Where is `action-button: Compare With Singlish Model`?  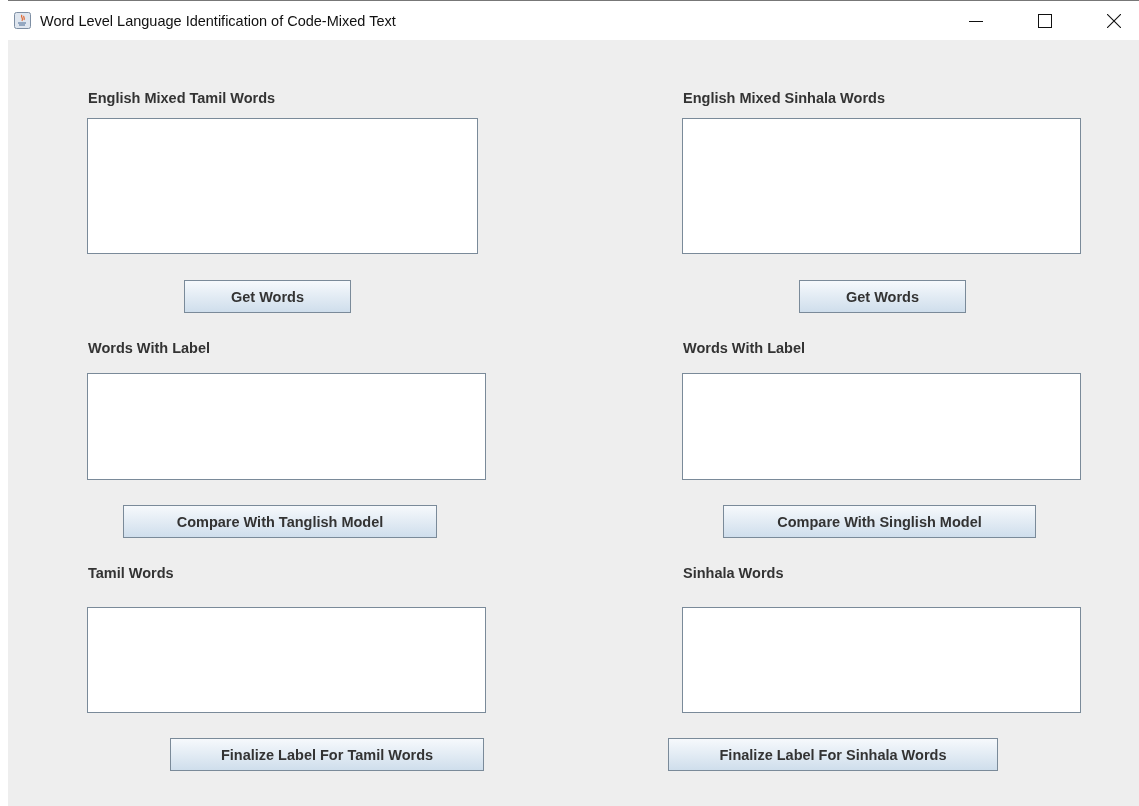
action-button: Compare With Singlish Model is located at coordinates (879, 521).